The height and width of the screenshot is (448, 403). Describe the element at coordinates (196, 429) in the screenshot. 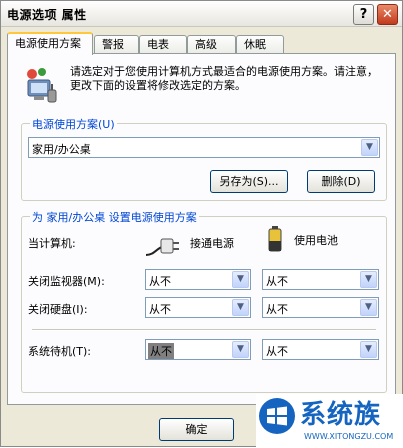

I see `ok-button: 确定` at that location.